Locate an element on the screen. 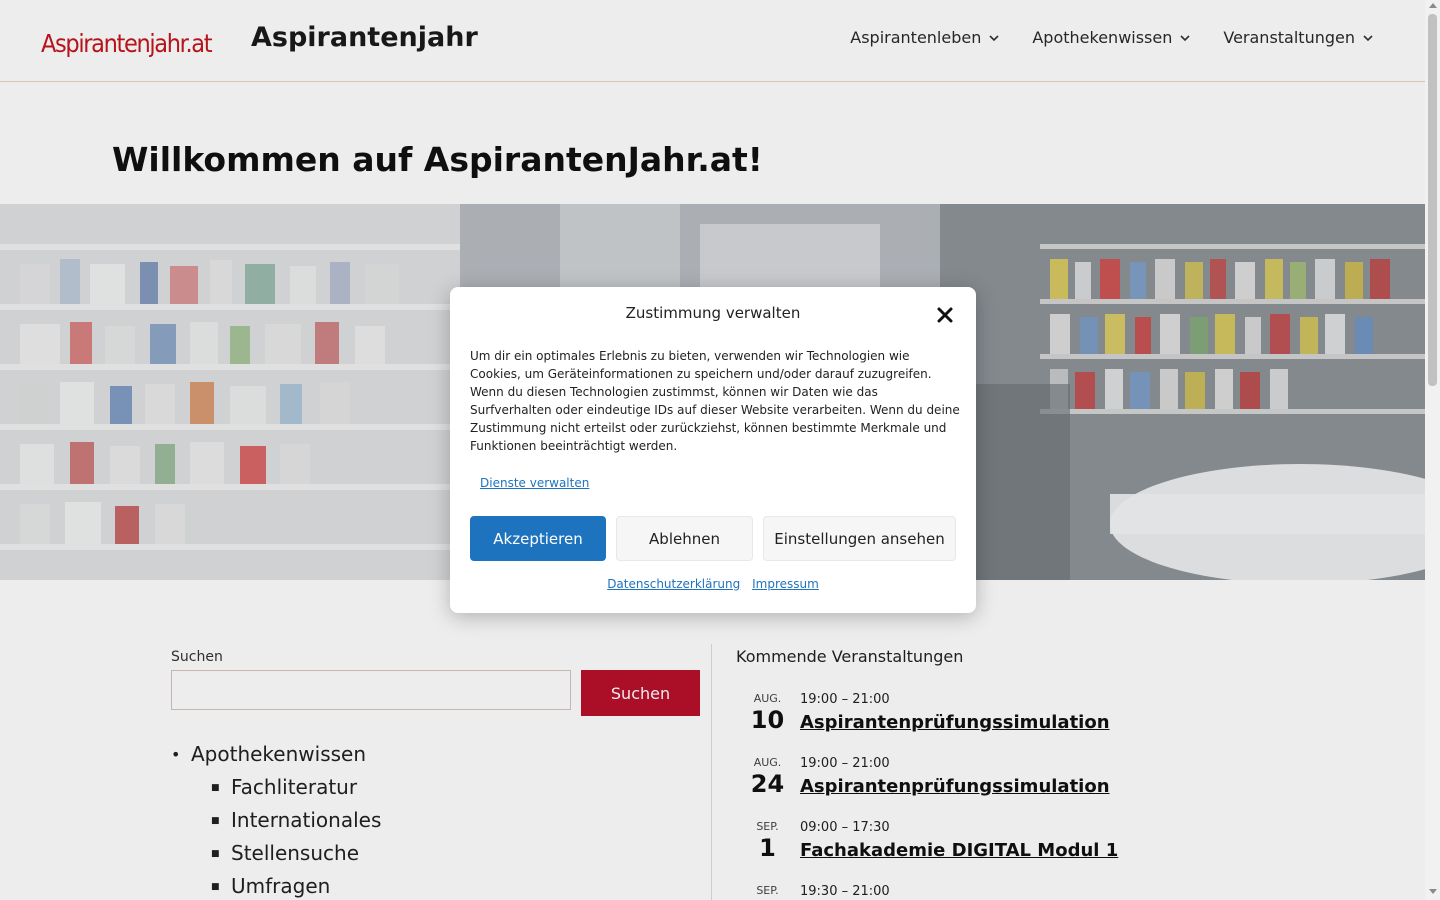 The image size is (1440, 900). modal-title: Zustimmung verwalten is located at coordinates (713, 313).